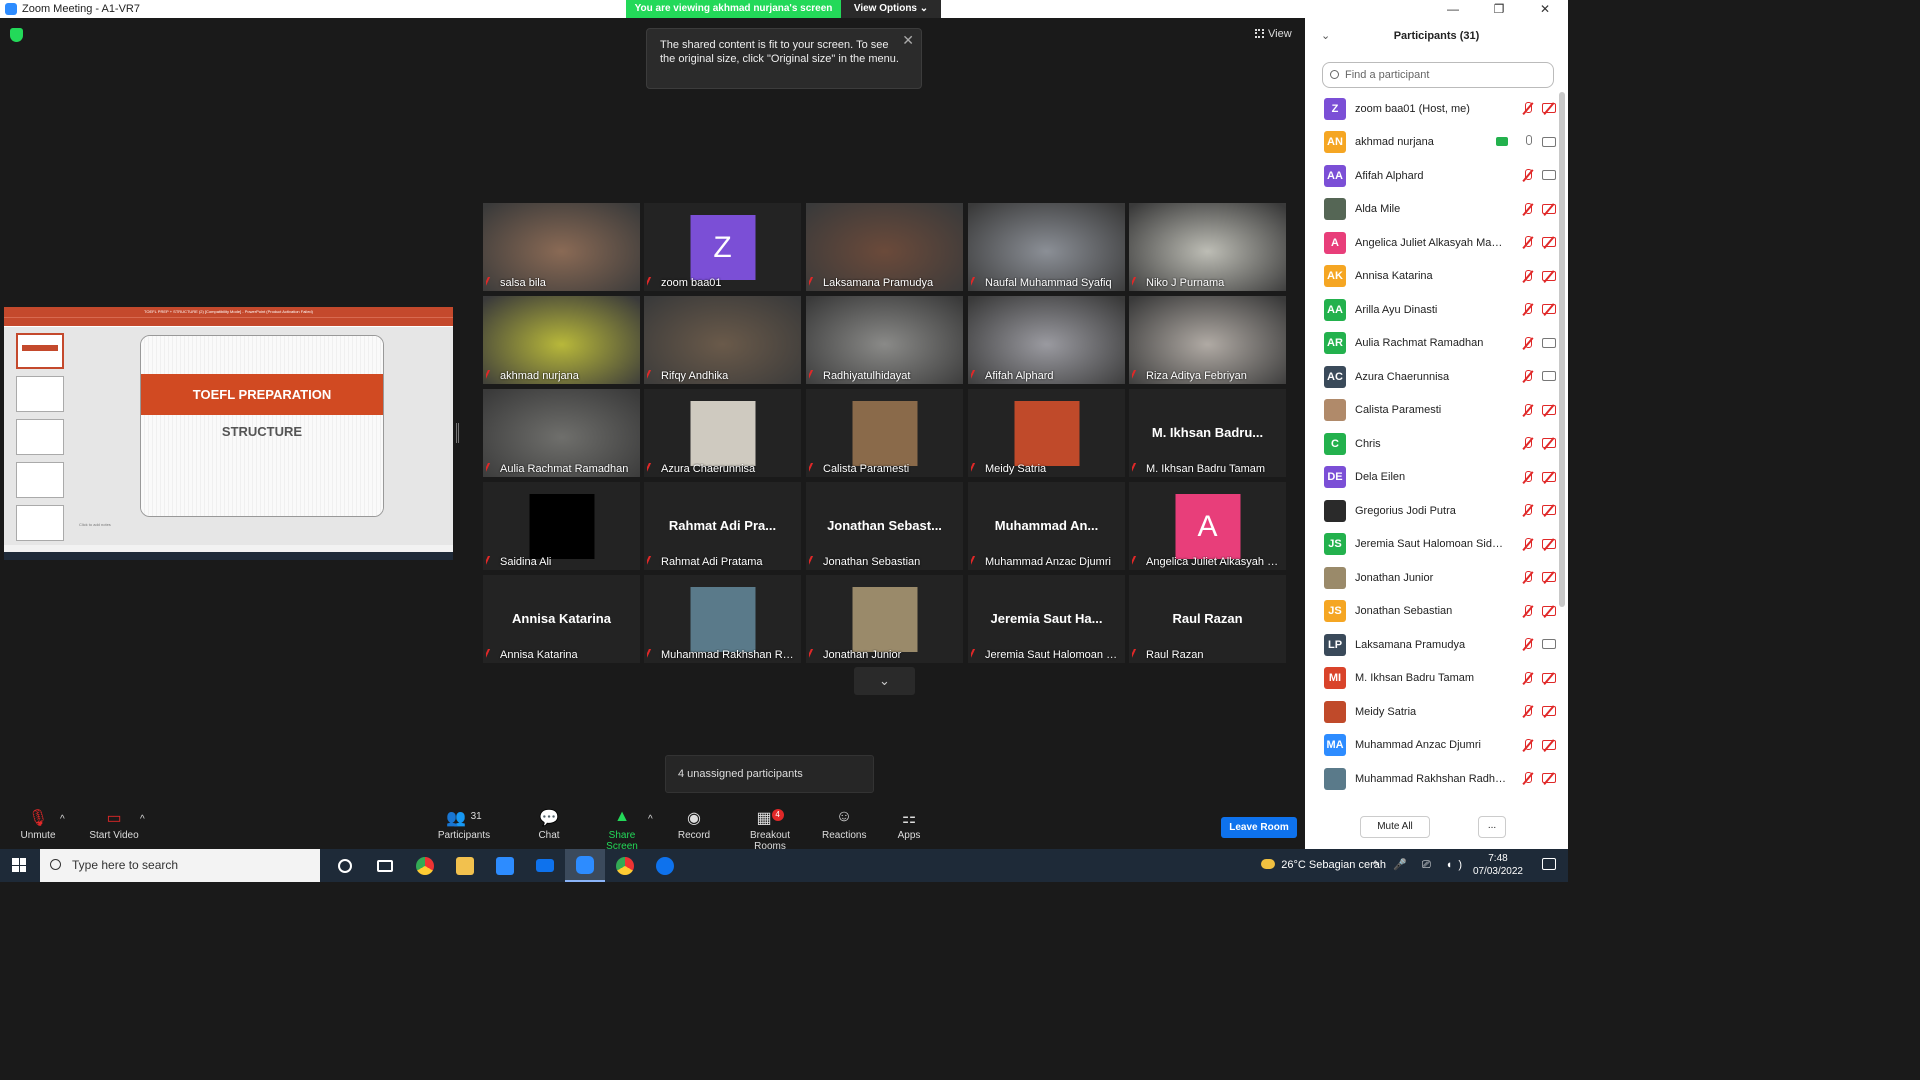 The image size is (1920, 1080). I want to click on record-button: ◉ Record, so click(694, 824).